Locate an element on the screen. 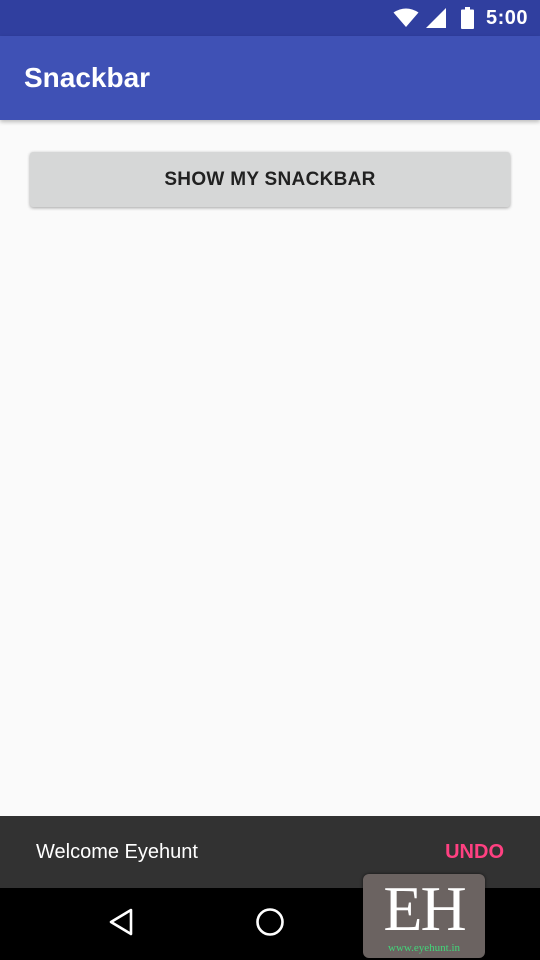 Image resolution: width=540 pixels, height=960 pixels. back-button is located at coordinates (121, 924).